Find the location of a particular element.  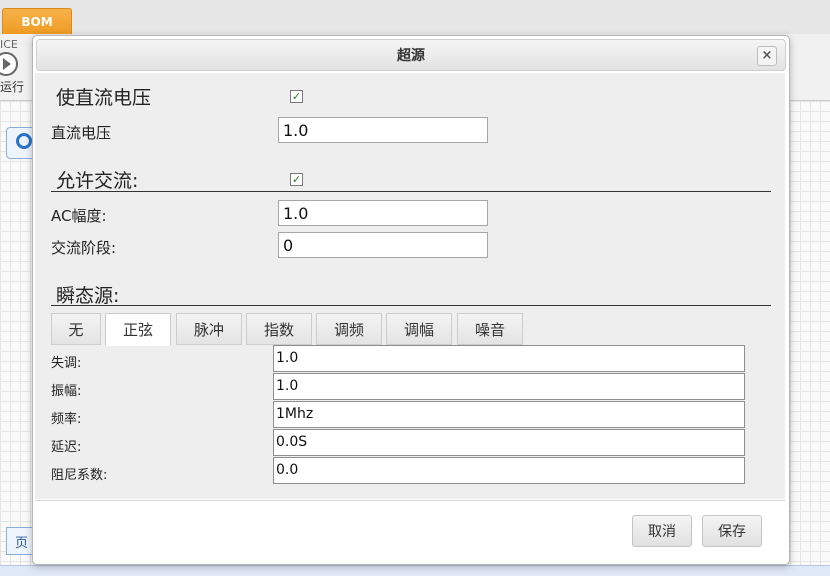

amplitude-input: 1.0 is located at coordinates (509, 386).